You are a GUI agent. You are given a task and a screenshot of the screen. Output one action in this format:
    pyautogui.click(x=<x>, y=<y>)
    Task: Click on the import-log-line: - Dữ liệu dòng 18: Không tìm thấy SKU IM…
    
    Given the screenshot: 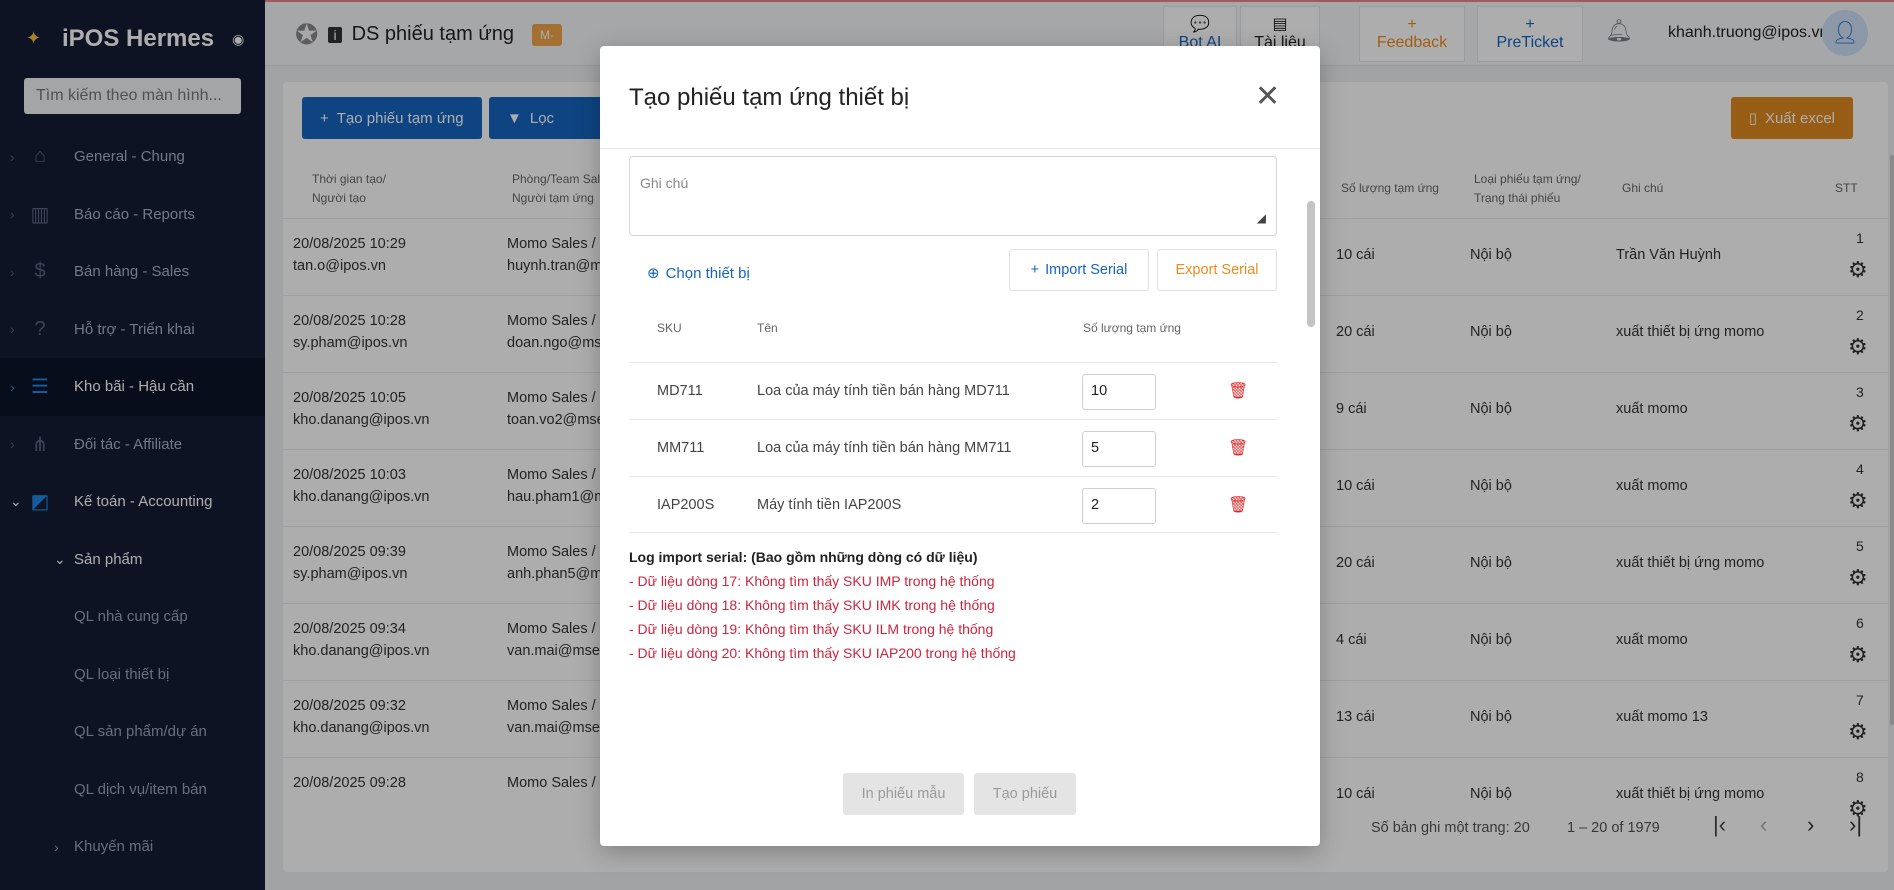 What is the action you would take?
    pyautogui.click(x=812, y=605)
    